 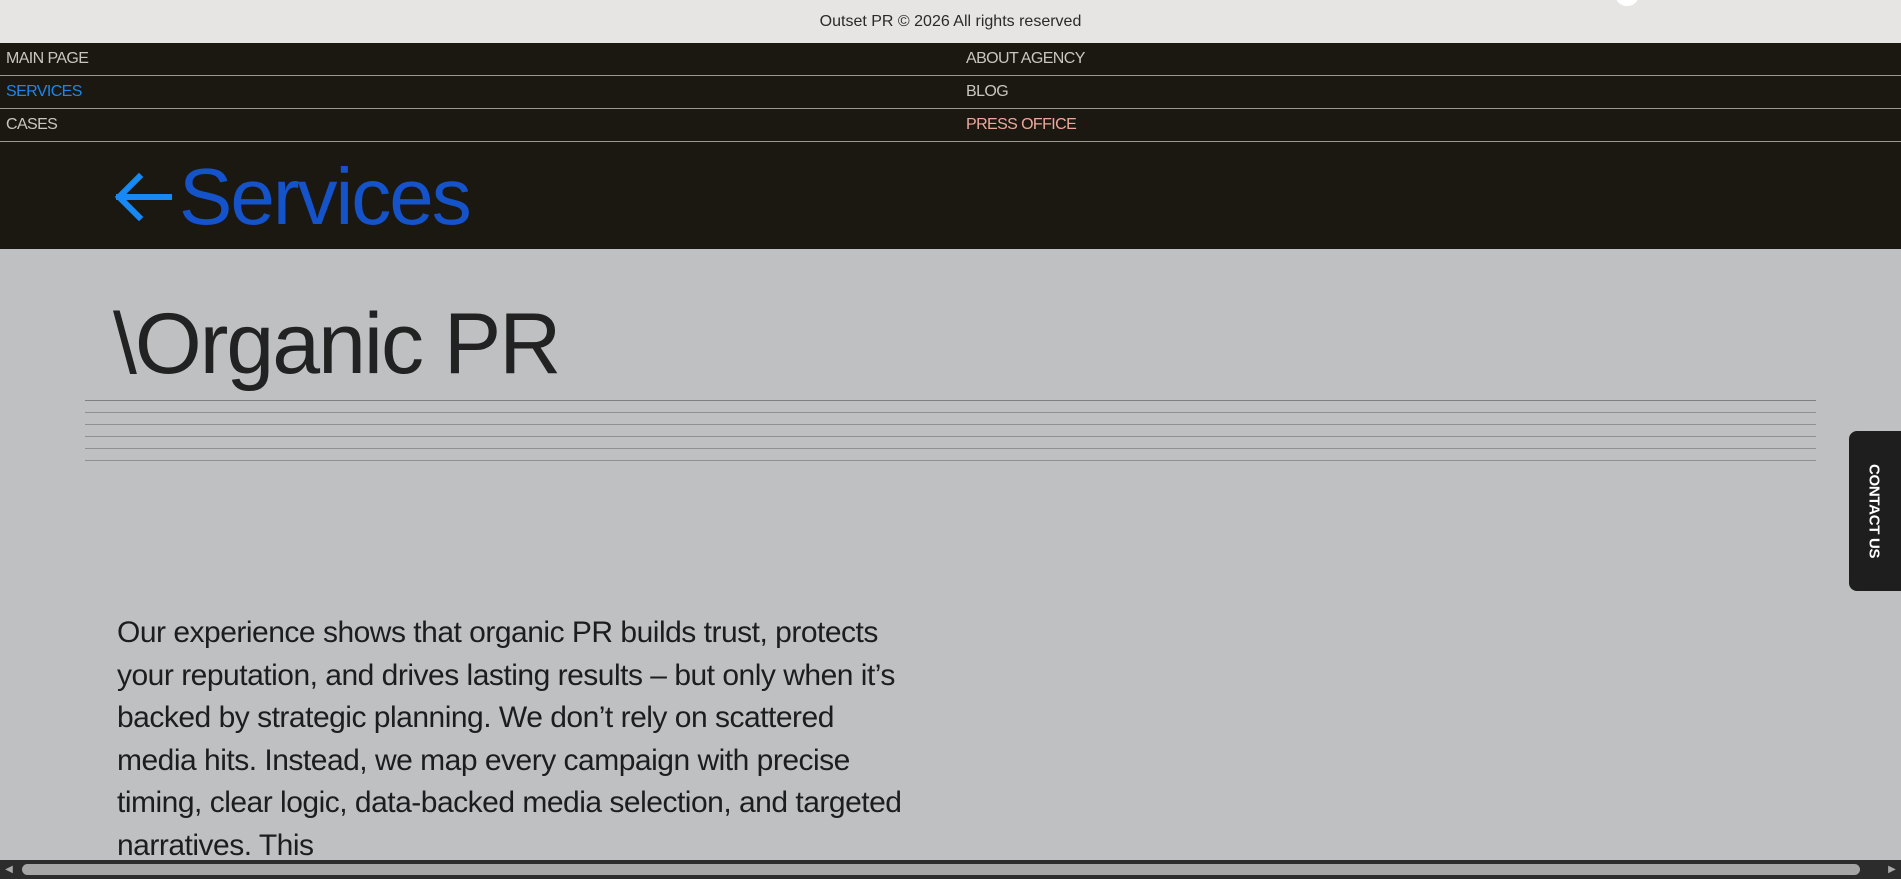 I want to click on contact-us-label: CONTACT US, so click(x=1874, y=511).